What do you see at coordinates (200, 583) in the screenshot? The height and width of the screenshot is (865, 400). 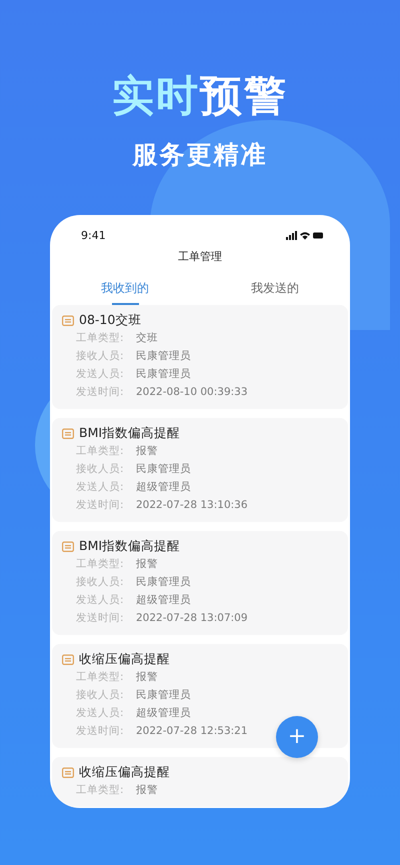 I see `work-order-card: BMI指数偏高提醒 工单类型: 报警 接收人员: 民康管理员 发送人员: 超级管理员 发送时间: 2022-07-28 13:07:09` at bounding box center [200, 583].